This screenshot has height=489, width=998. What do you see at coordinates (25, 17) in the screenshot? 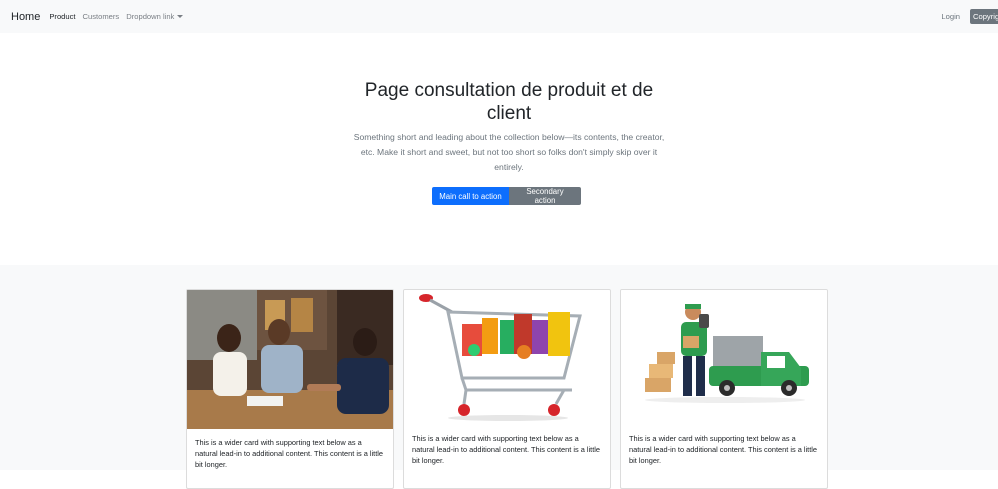
I see `brand-home-link: Home` at bounding box center [25, 17].